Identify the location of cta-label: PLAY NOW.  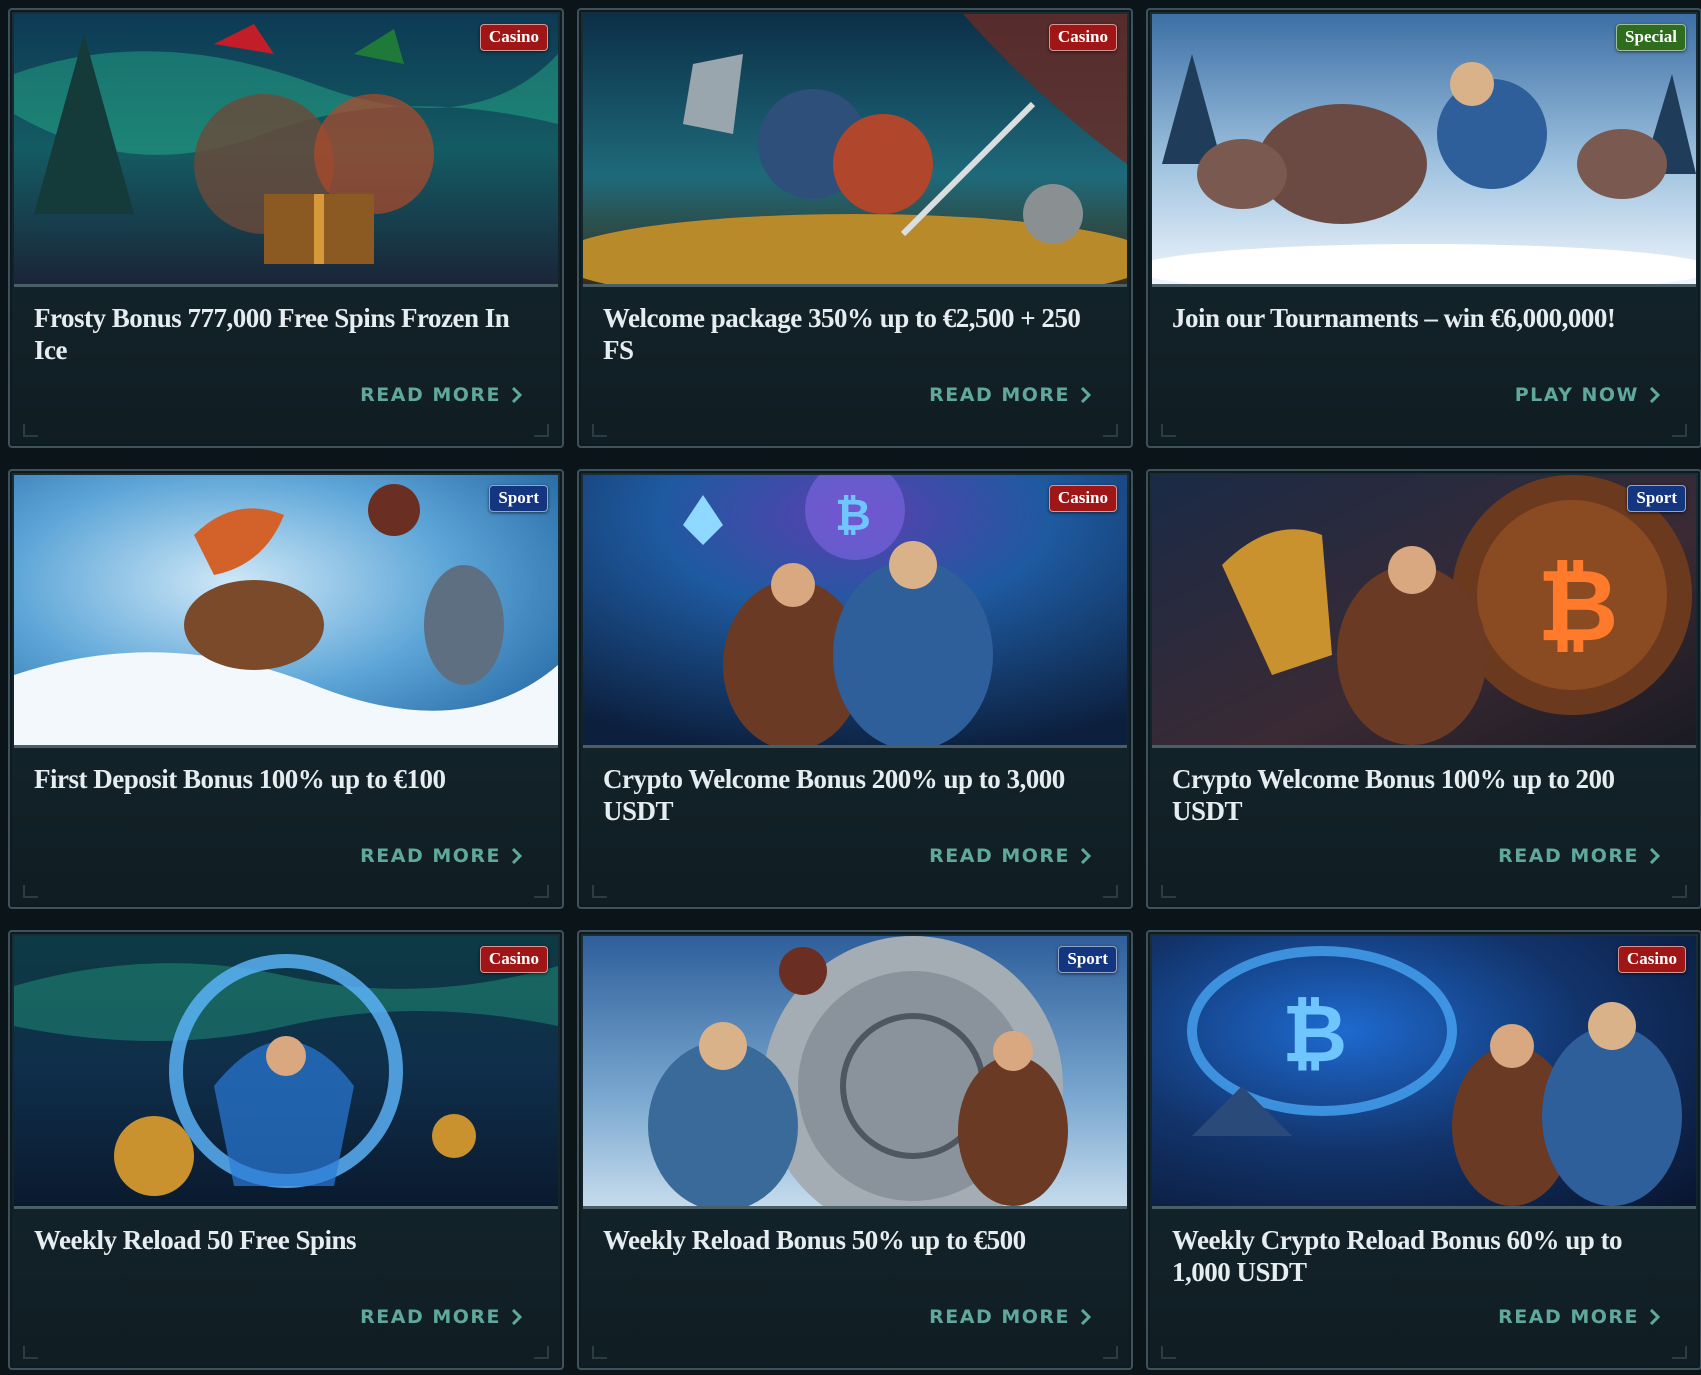
(1576, 395).